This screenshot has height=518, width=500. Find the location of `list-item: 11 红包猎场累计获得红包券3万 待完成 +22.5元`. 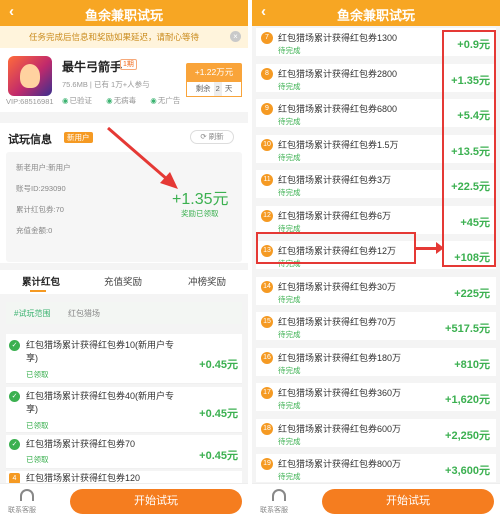

list-item: 11 红包猎场累计获得红包券3万 待完成 +22.5元 is located at coordinates (376, 184).